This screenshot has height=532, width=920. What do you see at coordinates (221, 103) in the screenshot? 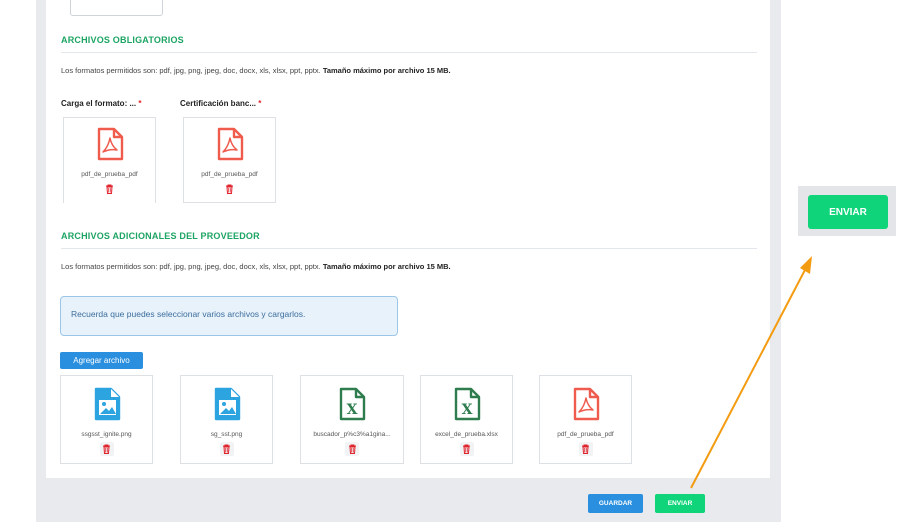
I see `field-label-bank-cert: Certificación banc... *` at bounding box center [221, 103].